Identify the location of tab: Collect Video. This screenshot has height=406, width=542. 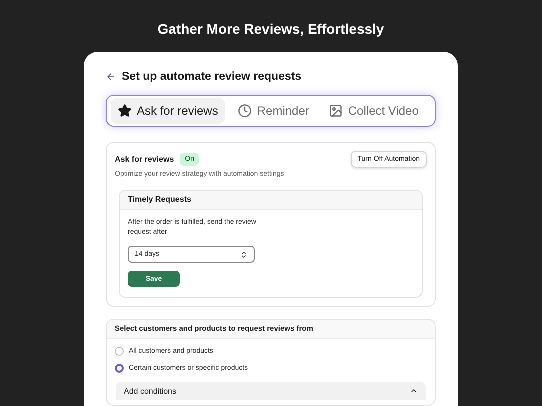
(374, 111).